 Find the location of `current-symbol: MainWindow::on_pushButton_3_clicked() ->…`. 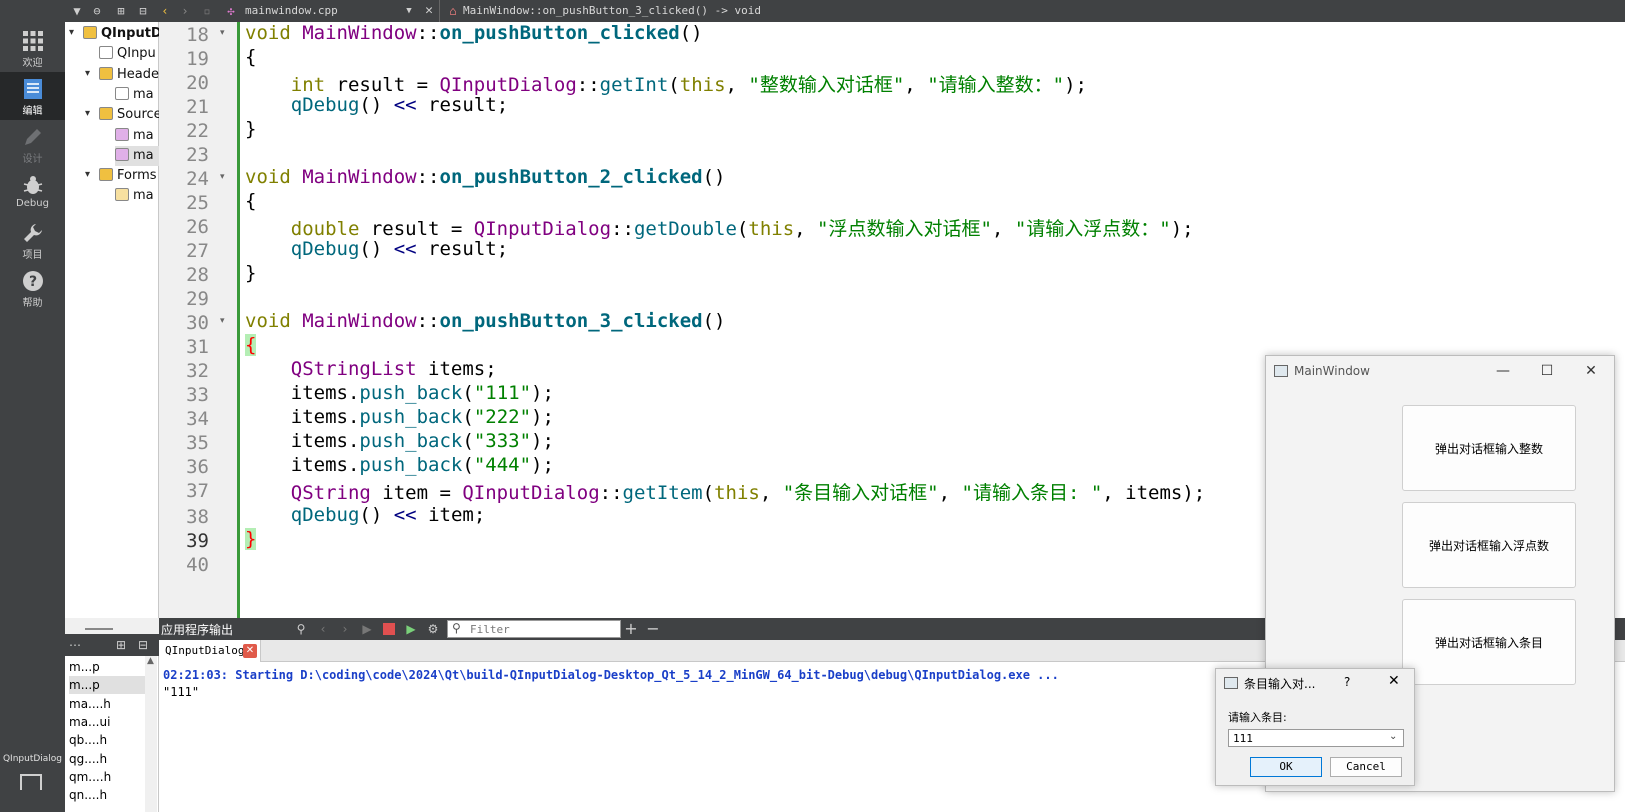

current-symbol: MainWindow::on_pushButton_3_clicked() ->… is located at coordinates (612, 10).